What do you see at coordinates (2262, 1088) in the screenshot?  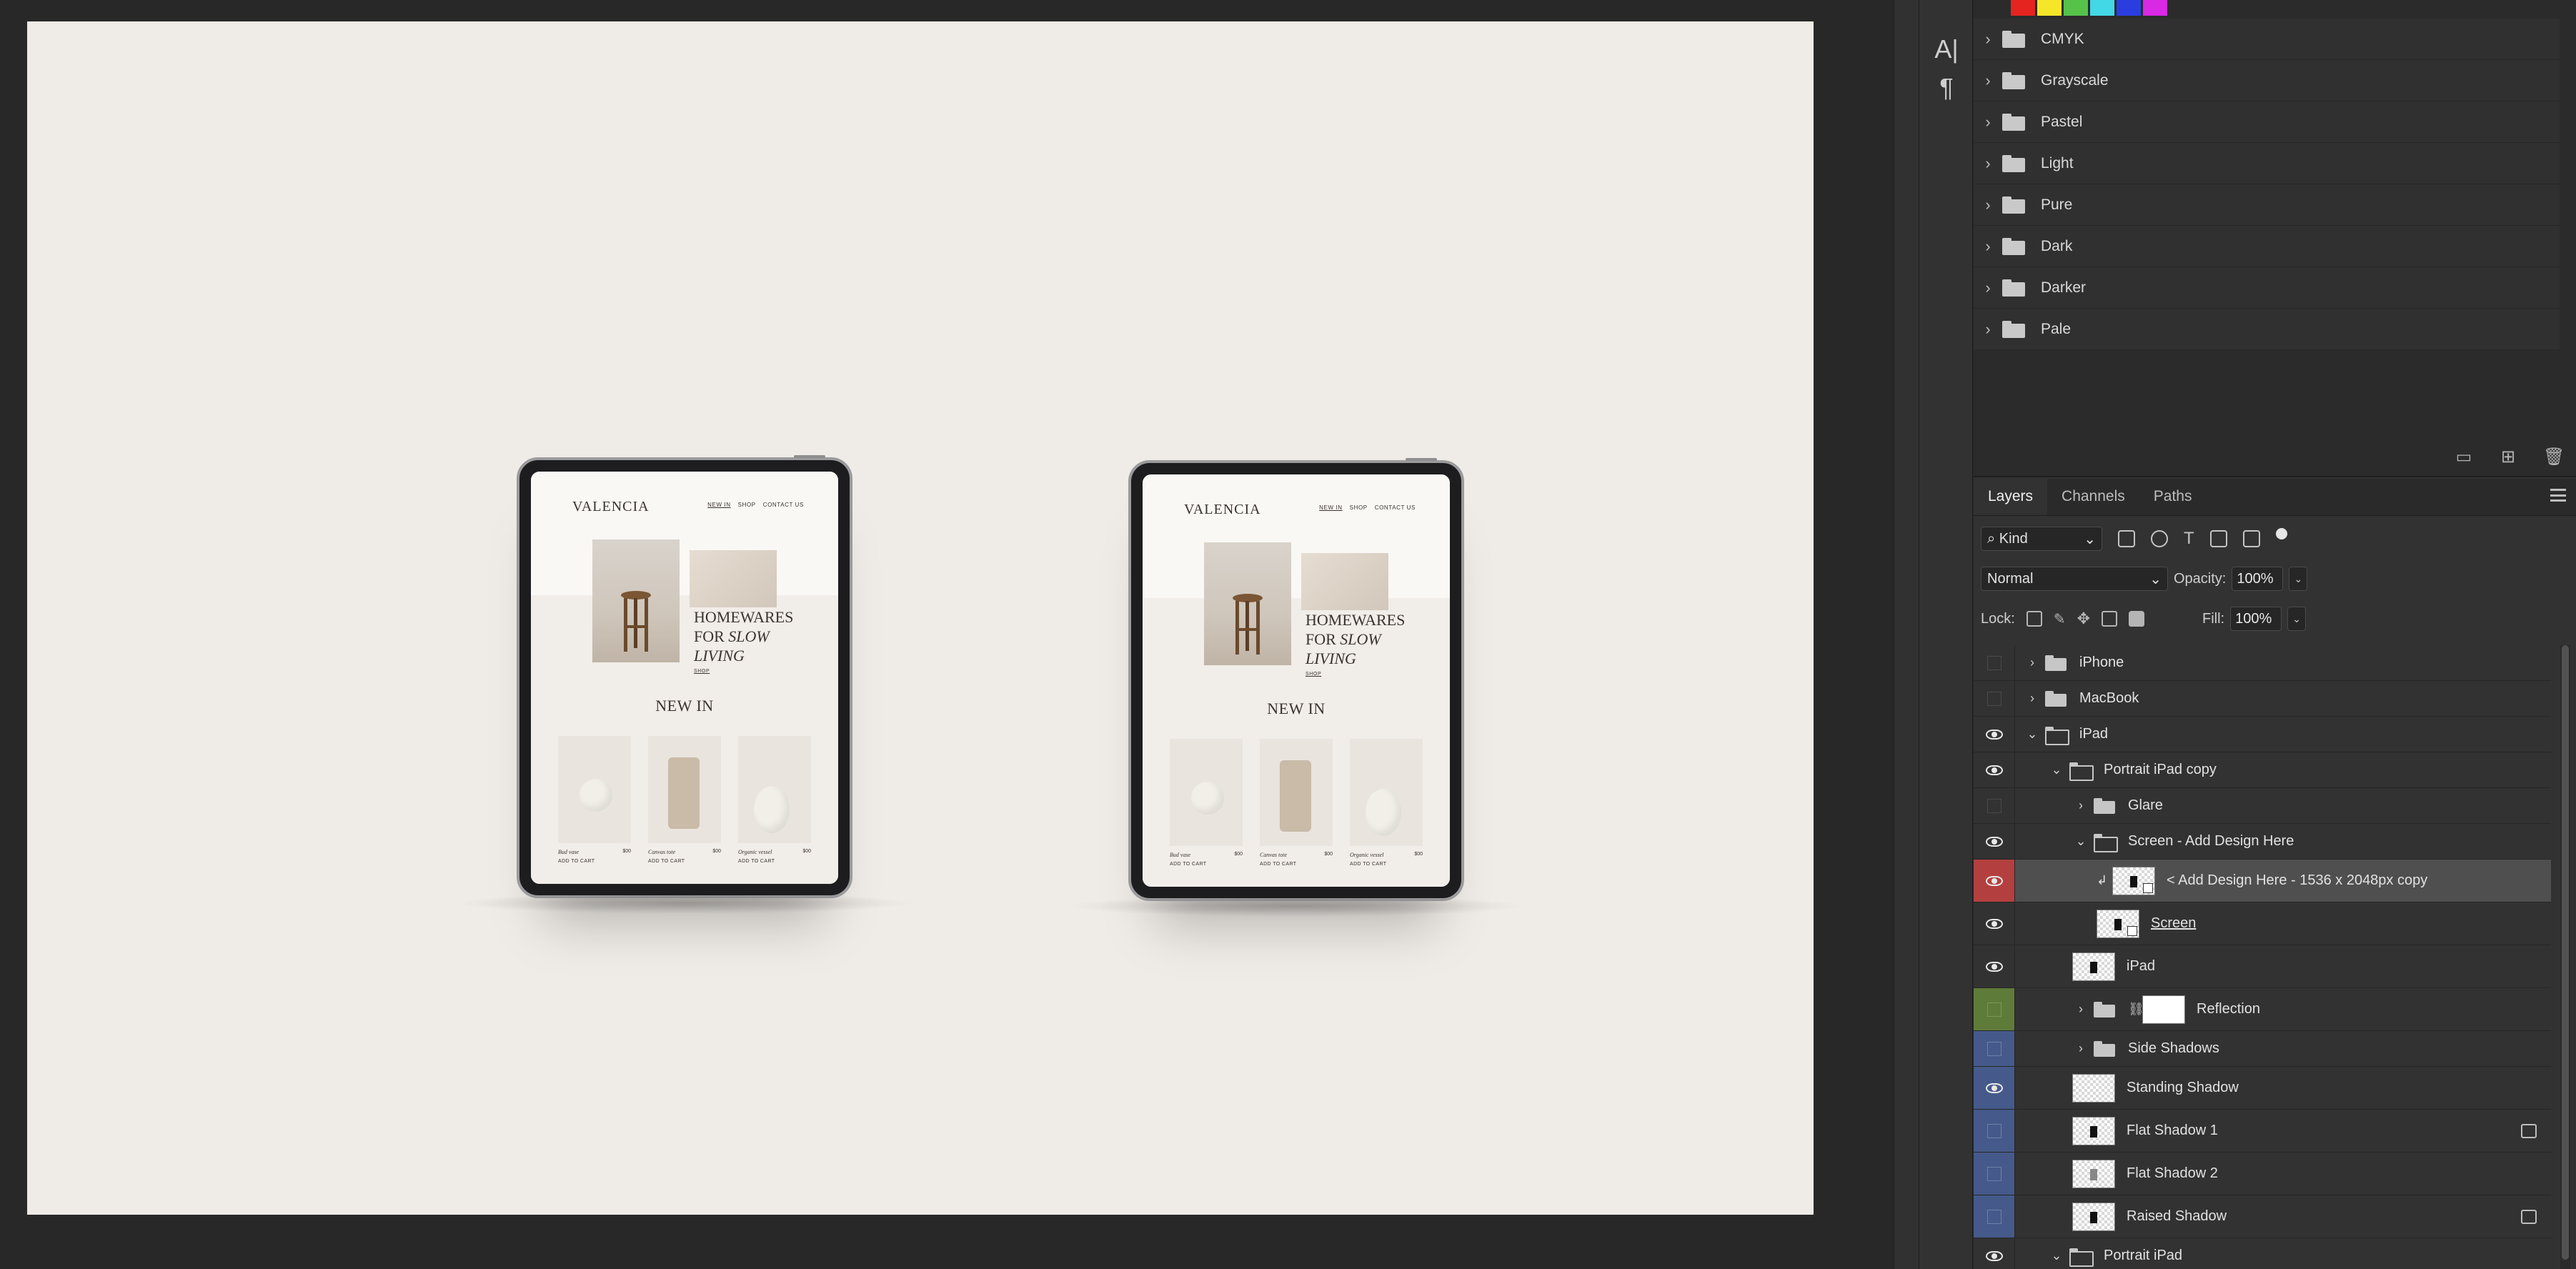 I see `layer-row: Standing Shadow` at bounding box center [2262, 1088].